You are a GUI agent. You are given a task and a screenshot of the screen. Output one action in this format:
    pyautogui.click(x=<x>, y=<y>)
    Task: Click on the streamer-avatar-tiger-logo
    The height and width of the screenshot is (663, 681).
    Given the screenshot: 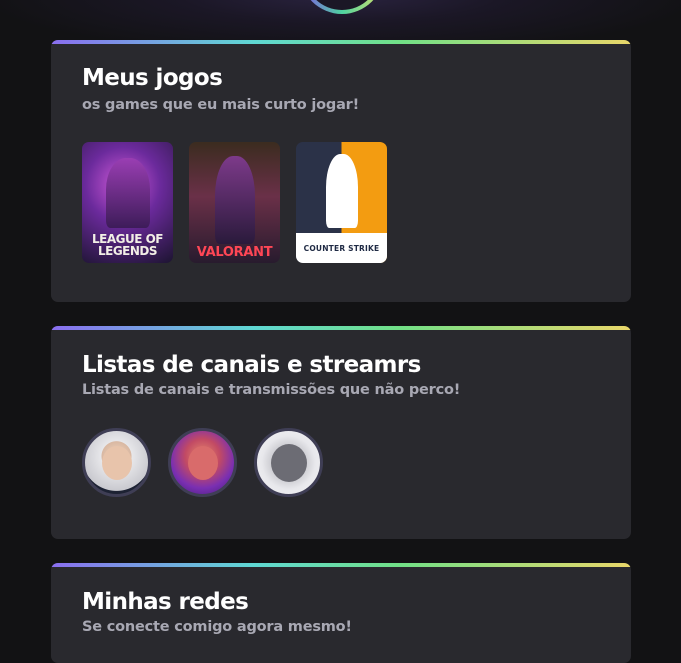 What is the action you would take?
    pyautogui.click(x=288, y=462)
    